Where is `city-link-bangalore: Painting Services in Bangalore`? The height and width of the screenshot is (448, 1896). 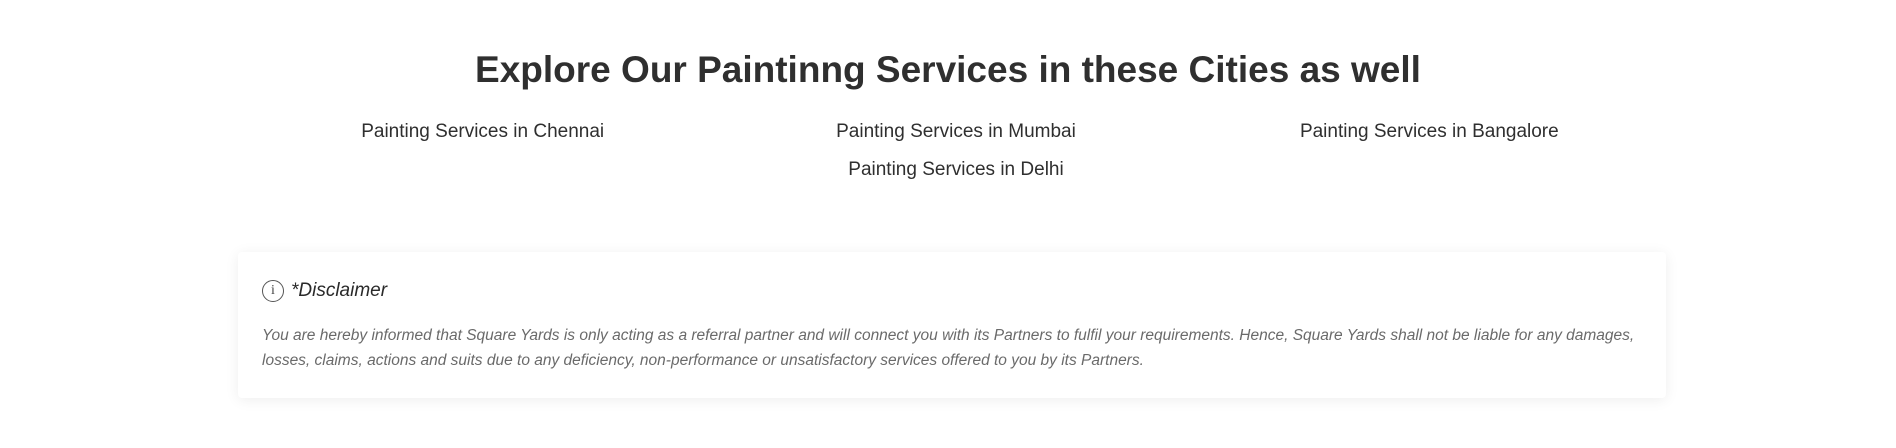 city-link-bangalore: Painting Services in Bangalore is located at coordinates (1429, 132).